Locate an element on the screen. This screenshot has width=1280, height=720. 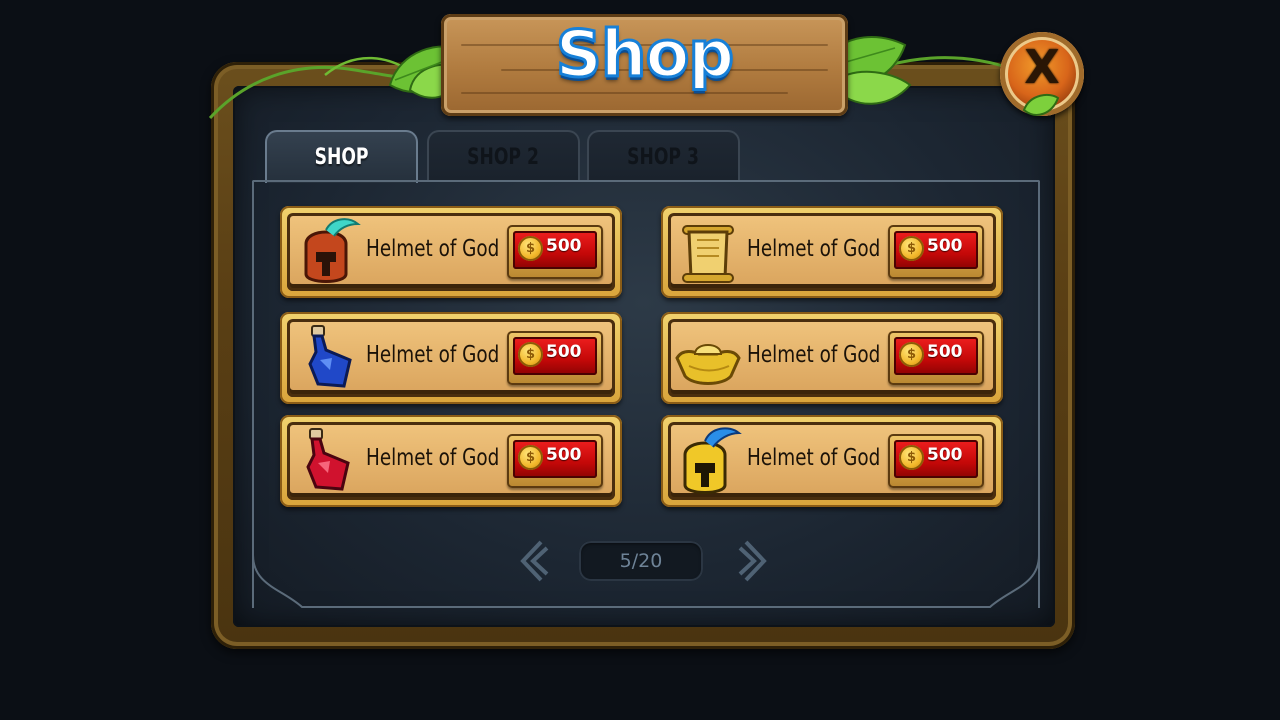
scroll-icon is located at coordinates (708, 254).